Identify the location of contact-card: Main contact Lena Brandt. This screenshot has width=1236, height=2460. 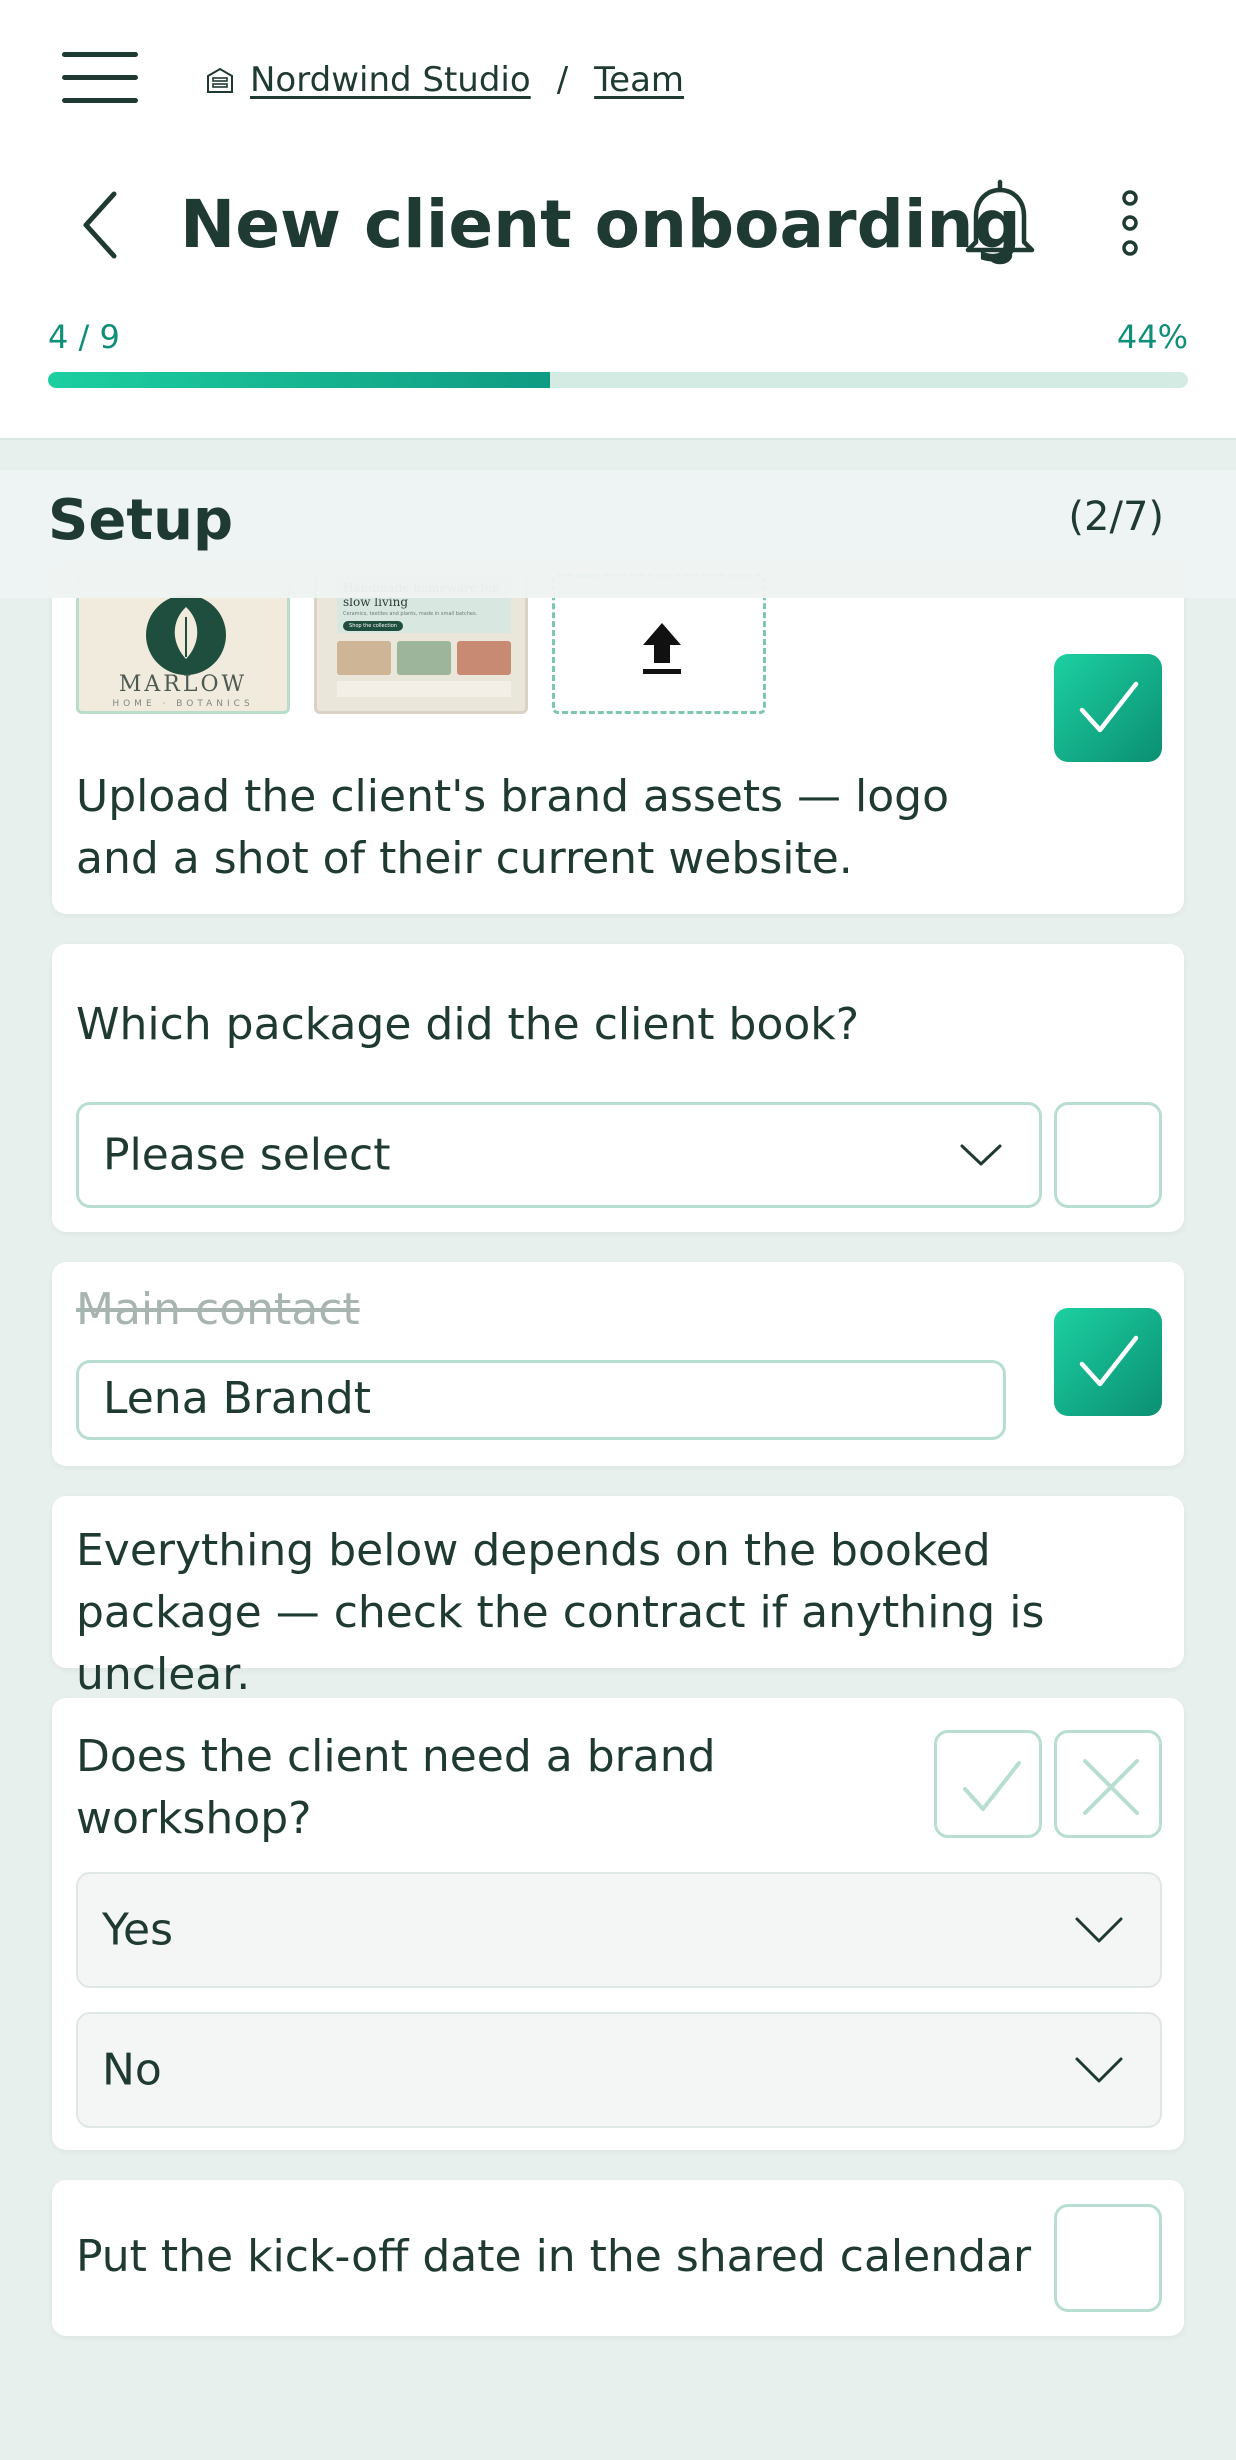
(618, 1364).